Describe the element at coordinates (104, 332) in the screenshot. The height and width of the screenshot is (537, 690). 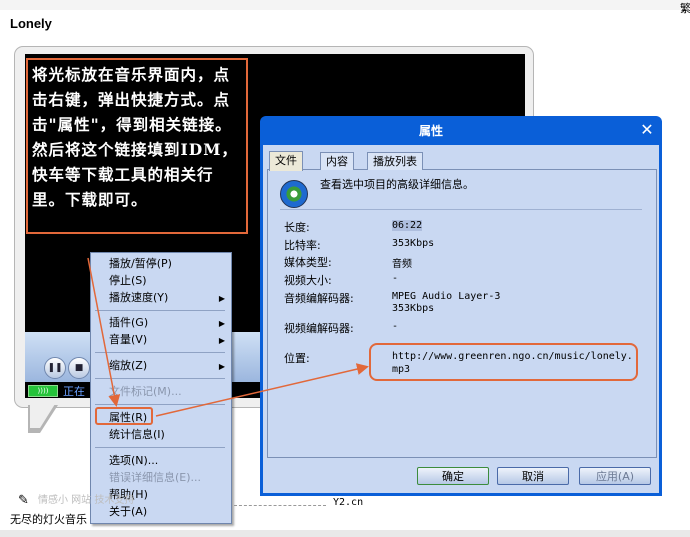
I see `arrow-to-properties` at that location.